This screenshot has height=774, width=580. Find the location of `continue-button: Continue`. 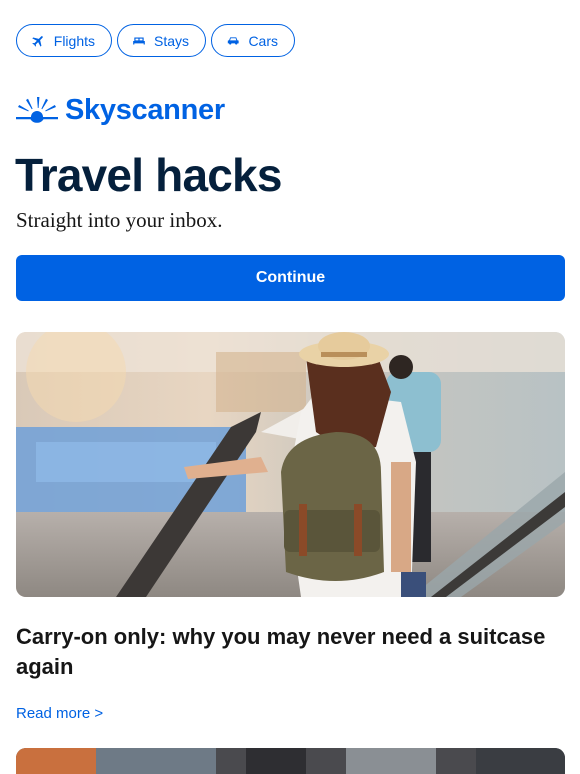

continue-button: Continue is located at coordinates (290, 278).